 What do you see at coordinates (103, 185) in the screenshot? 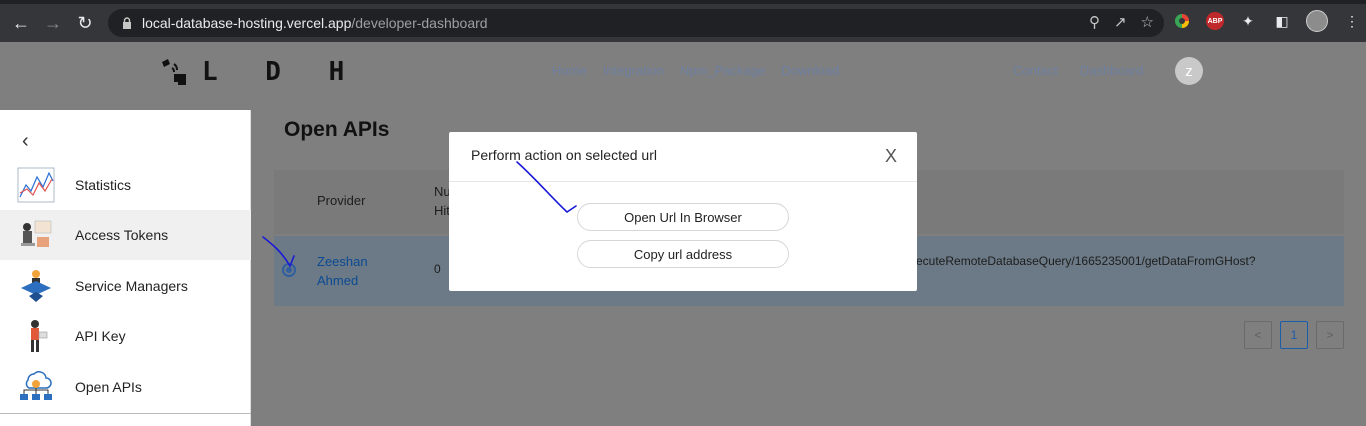
I see `sidebar-item-label: Statistics` at bounding box center [103, 185].